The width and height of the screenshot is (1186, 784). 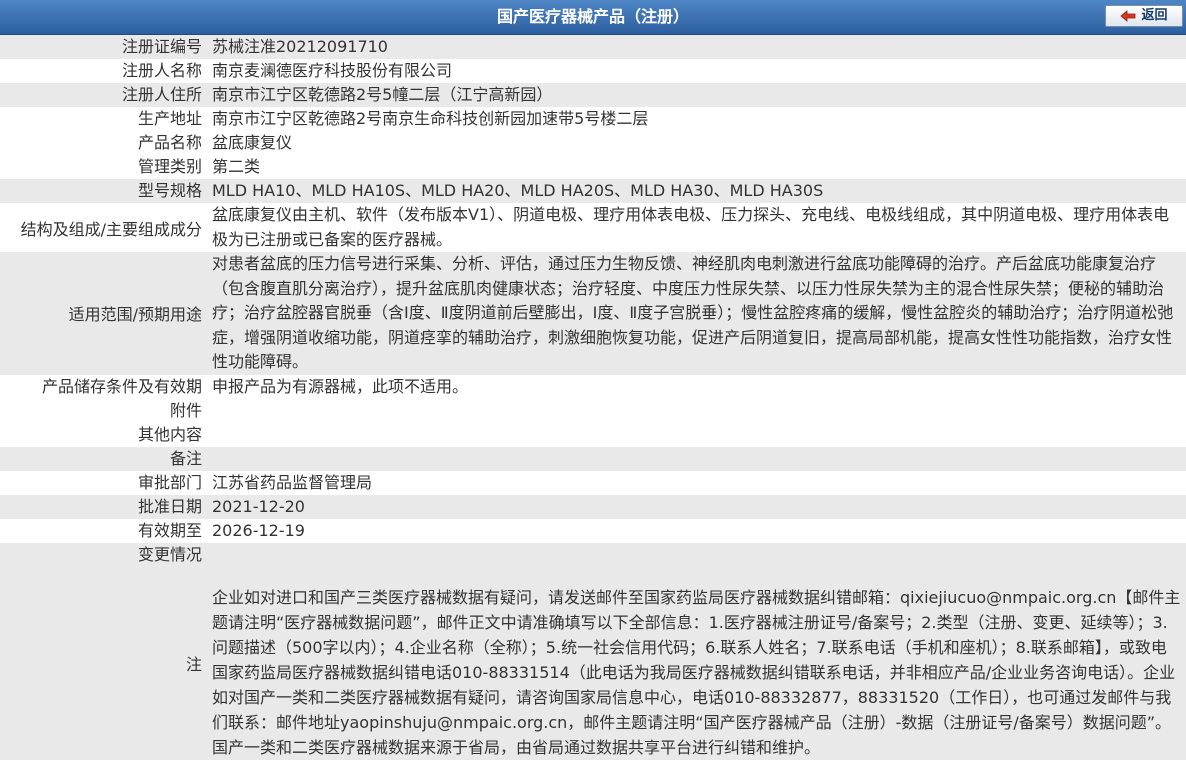 I want to click on table-row: 产品储存条件及有效期 申报产品为有源器械，此项不适用。, so click(x=593, y=386).